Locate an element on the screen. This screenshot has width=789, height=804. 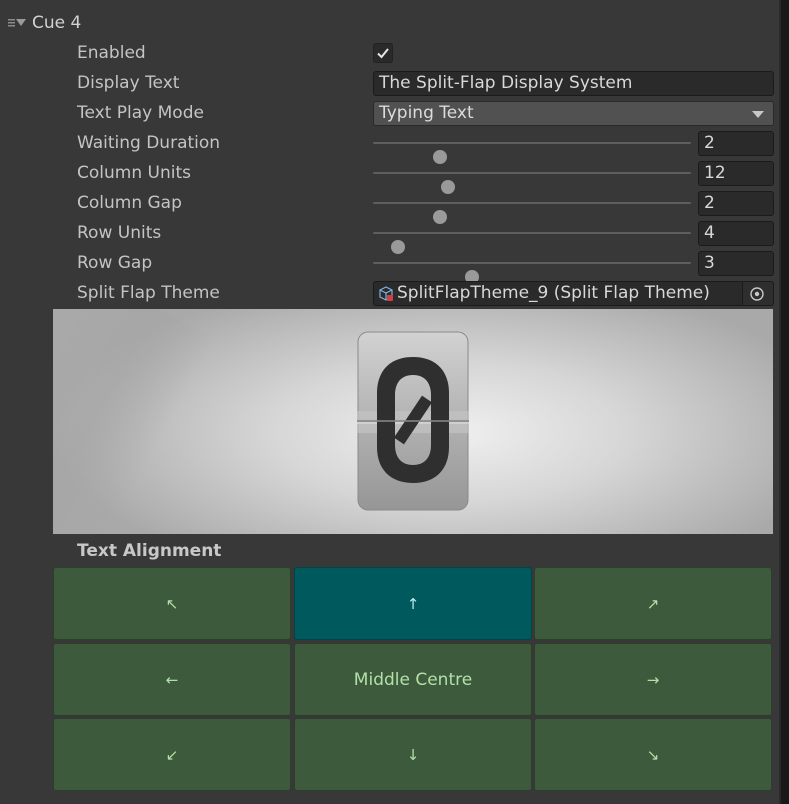
row-gap-input: 3 is located at coordinates (736, 263).